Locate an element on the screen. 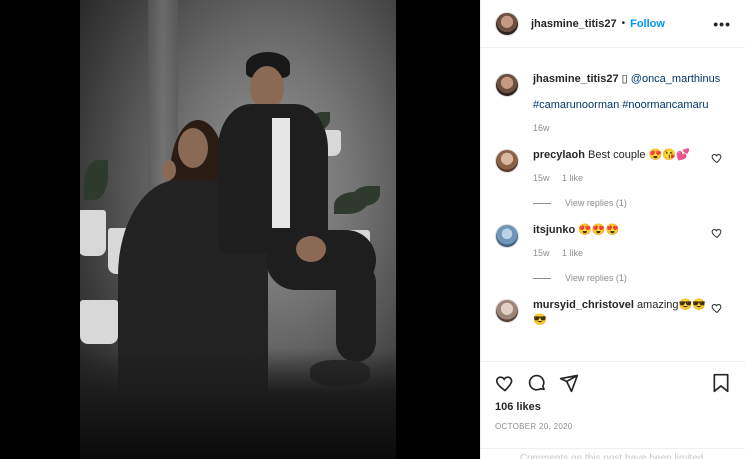 Image resolution: width=745 pixels, height=459 pixels. caption-username: jhasmine_titis27 is located at coordinates (576, 79).